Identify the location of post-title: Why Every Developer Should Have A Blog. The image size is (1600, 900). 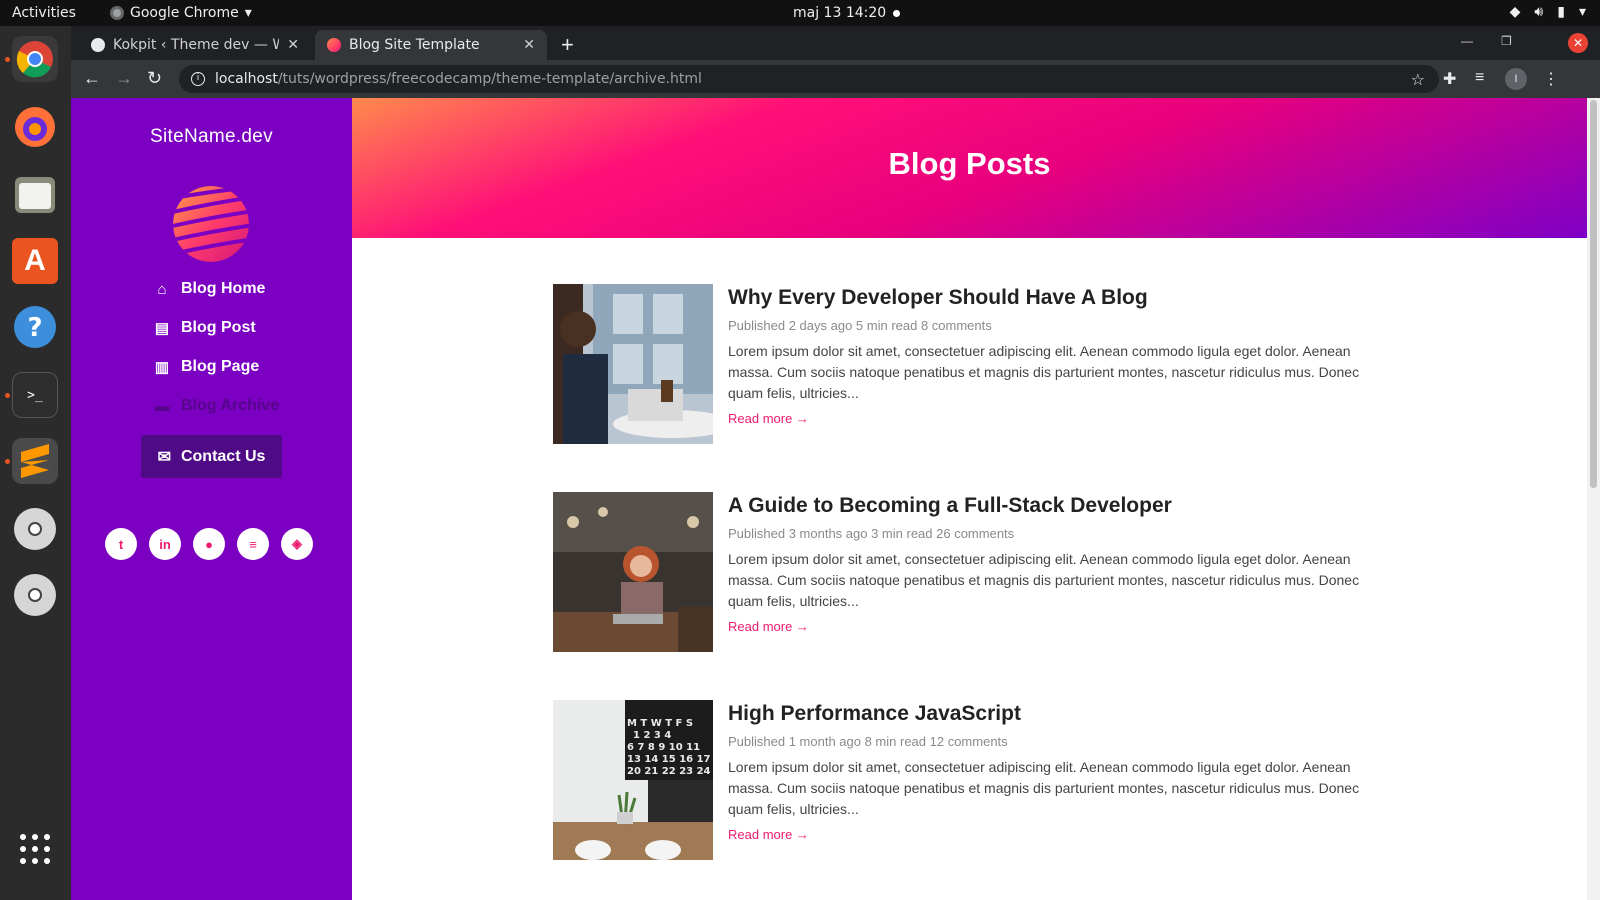
(1048, 298).